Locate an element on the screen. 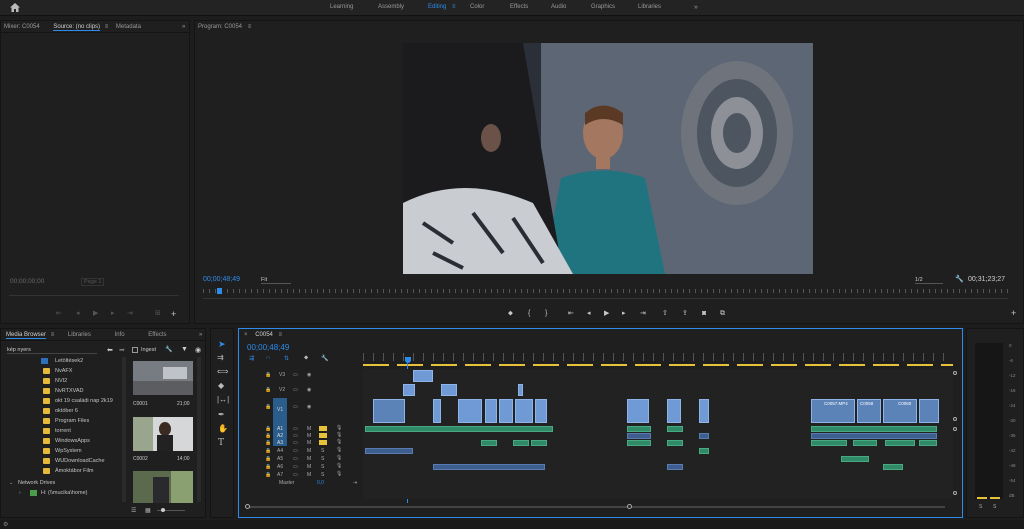 The image size is (1024, 529). a3-mute-icon: M is located at coordinates (309, 443).